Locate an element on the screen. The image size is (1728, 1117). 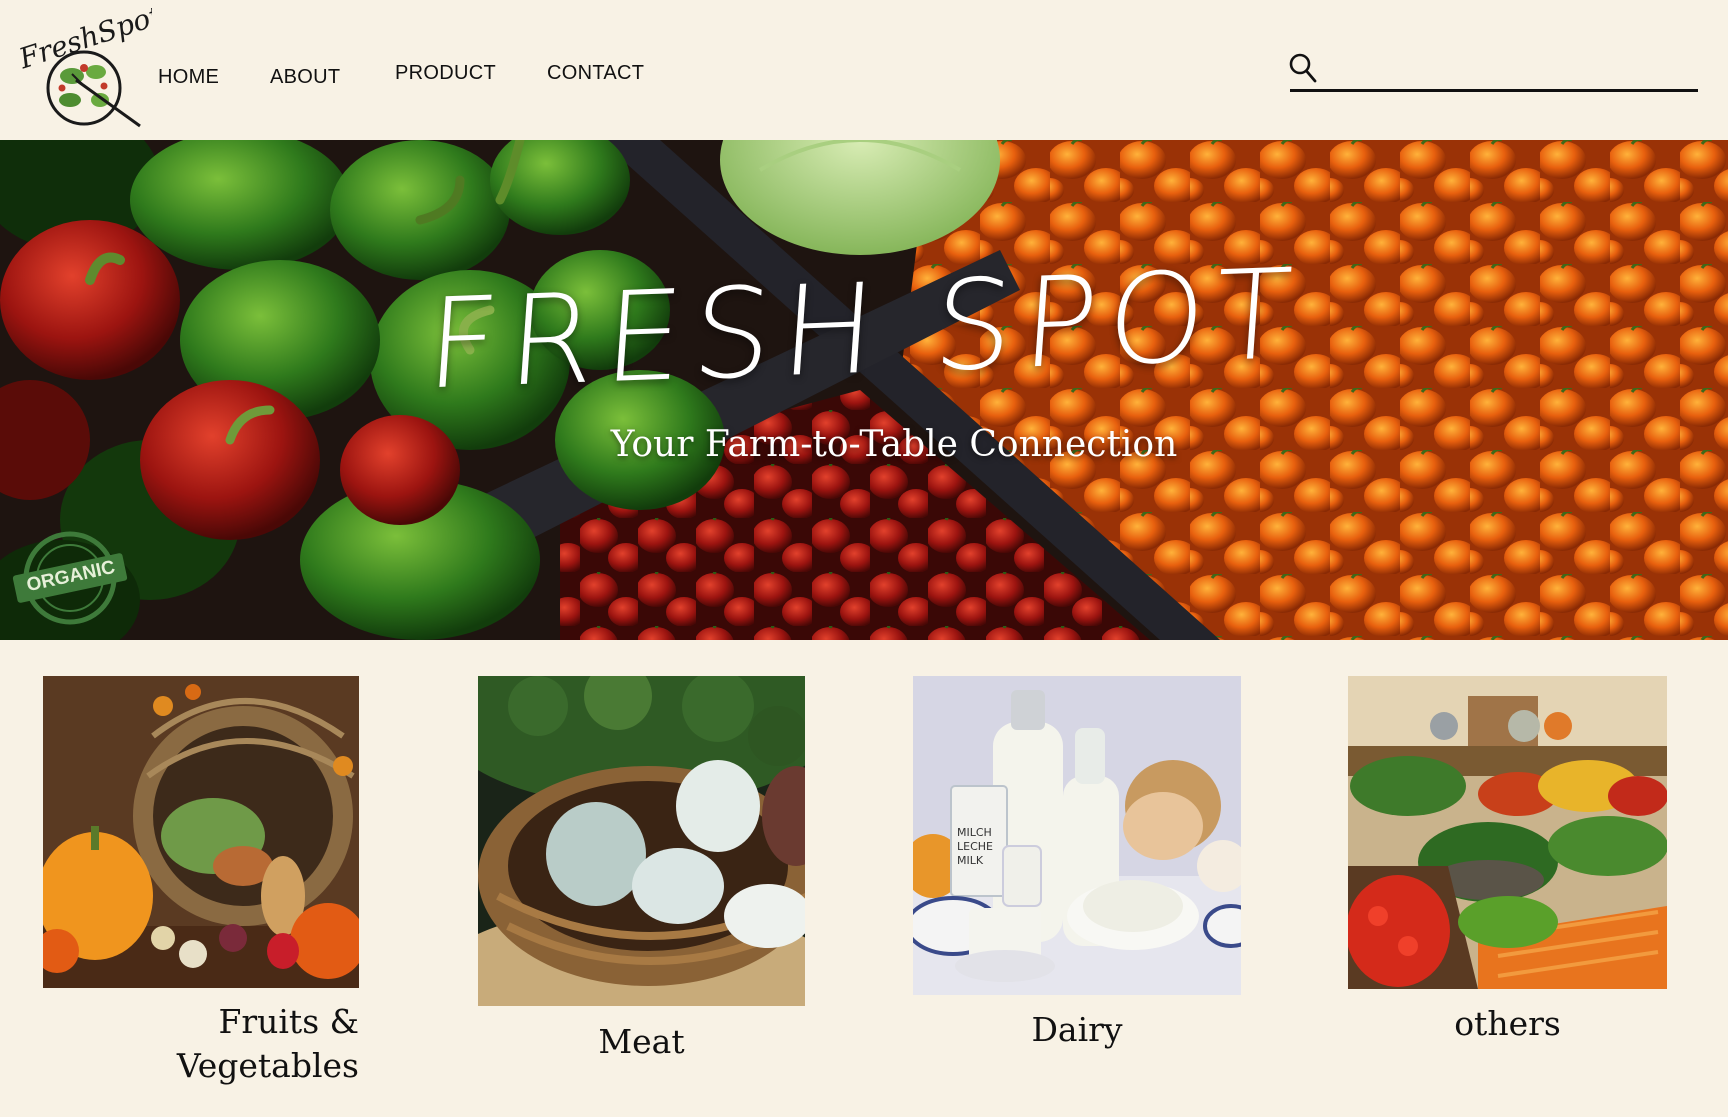
freshspot-logo: FreshSpot is located at coordinates (89, 65).